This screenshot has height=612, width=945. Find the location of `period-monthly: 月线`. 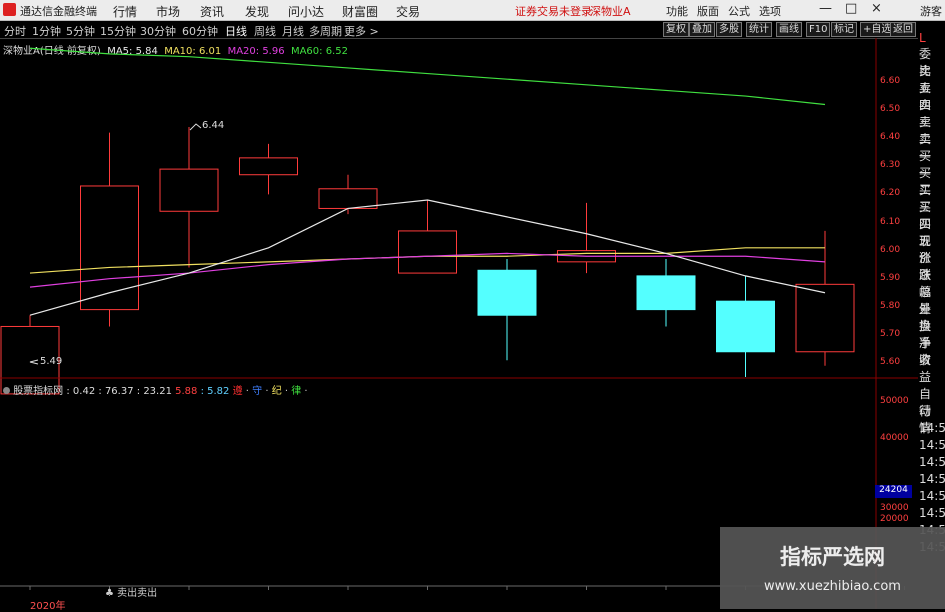

period-monthly: 月线 is located at coordinates (293, 31).